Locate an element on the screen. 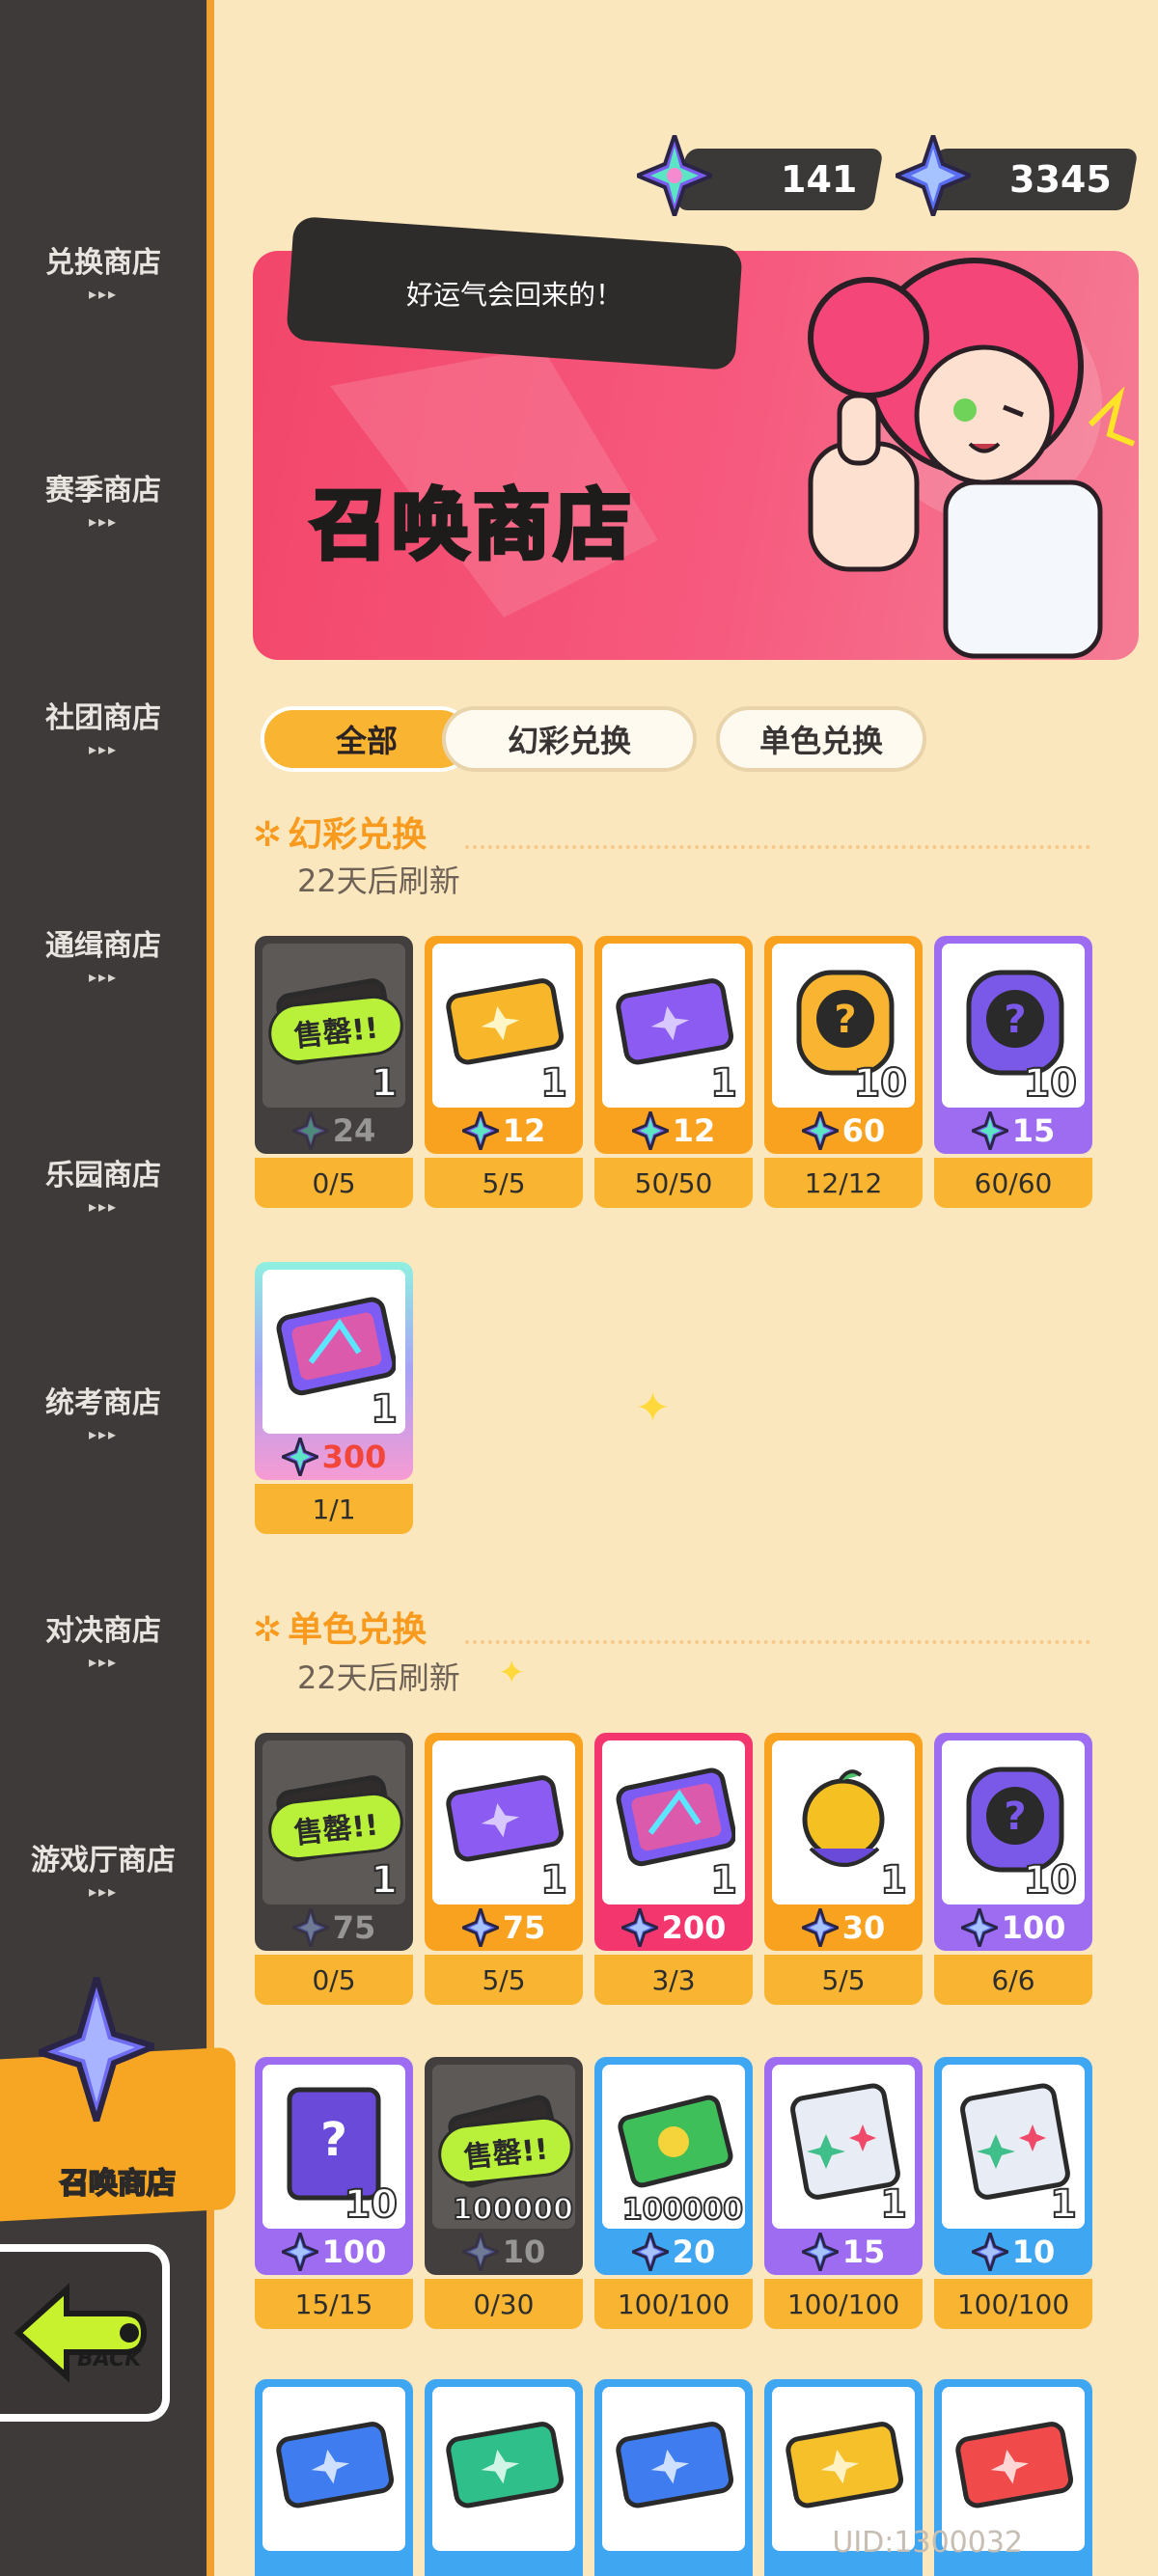 This screenshot has height=2576, width=1158. cash-green-icon is located at coordinates (675, 2141).